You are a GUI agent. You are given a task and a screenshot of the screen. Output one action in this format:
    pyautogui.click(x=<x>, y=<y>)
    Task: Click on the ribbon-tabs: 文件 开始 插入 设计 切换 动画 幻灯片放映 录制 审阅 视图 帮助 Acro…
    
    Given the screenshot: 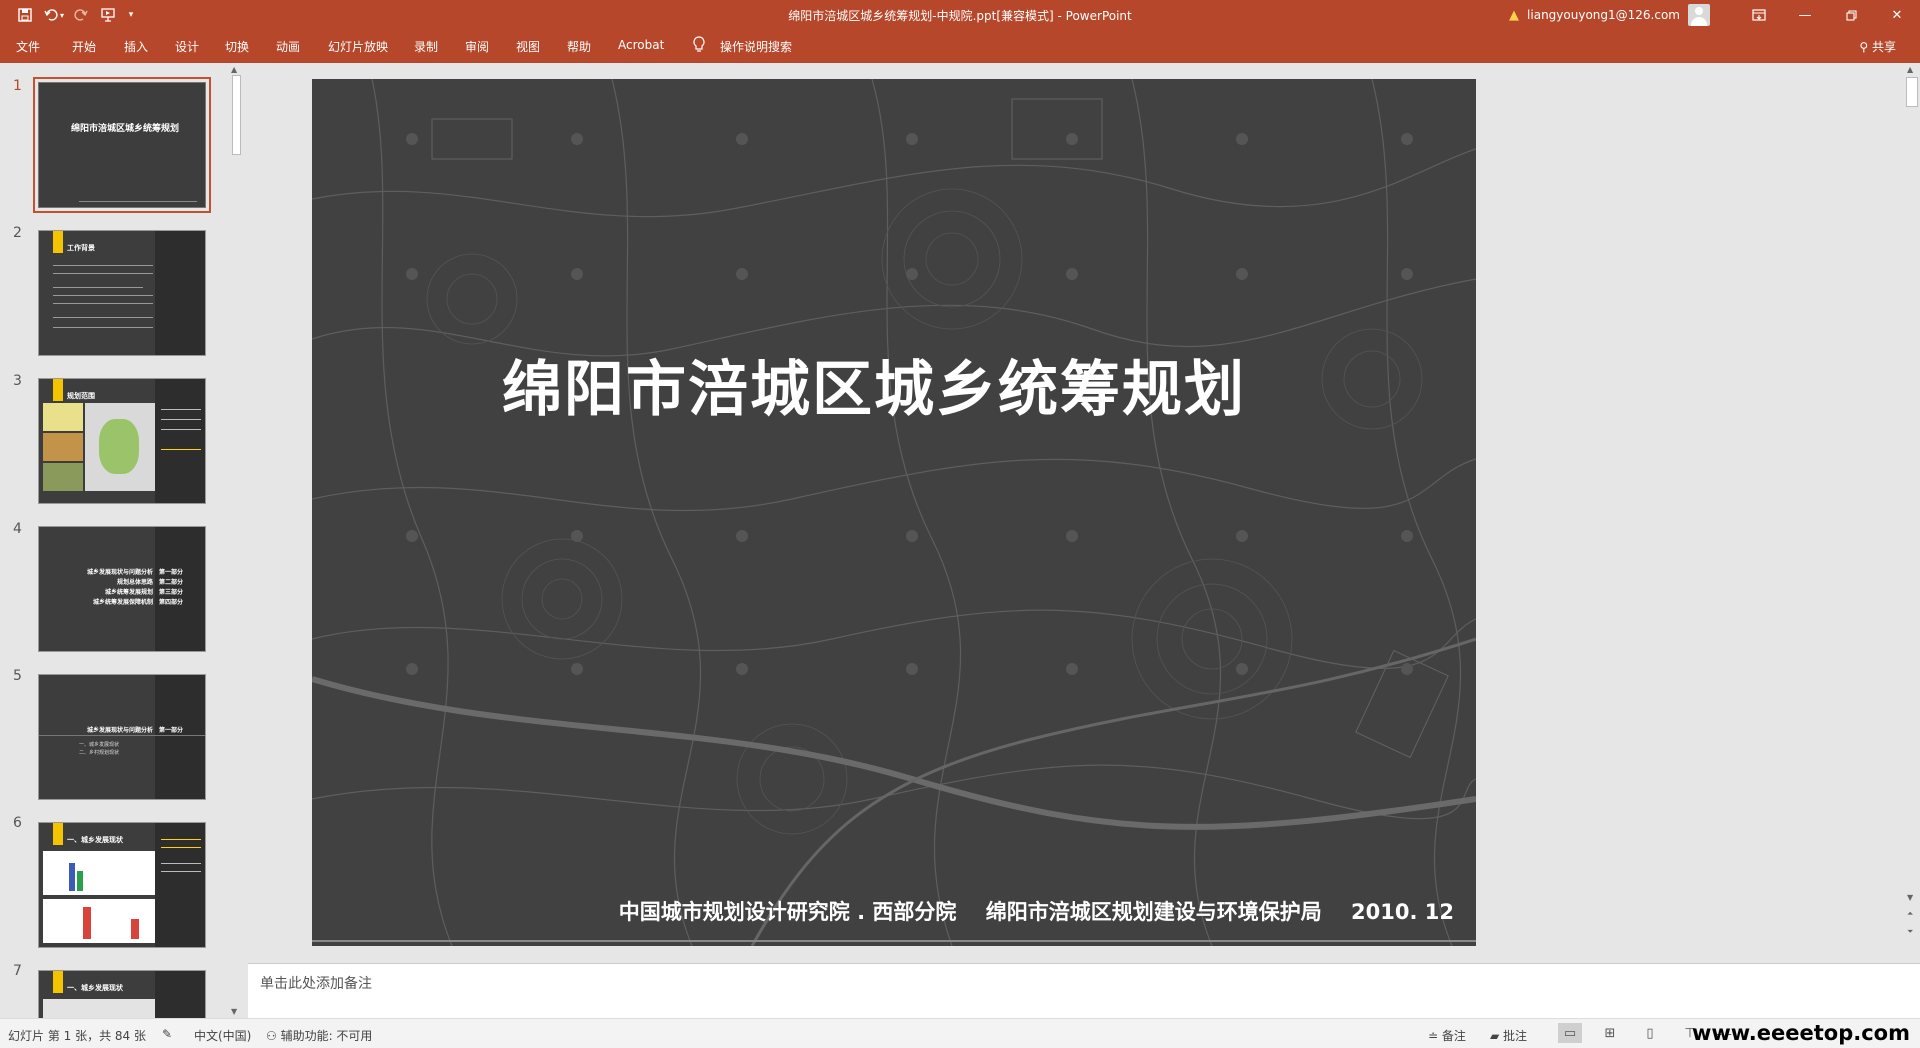 What is the action you would take?
    pyautogui.click(x=960, y=46)
    